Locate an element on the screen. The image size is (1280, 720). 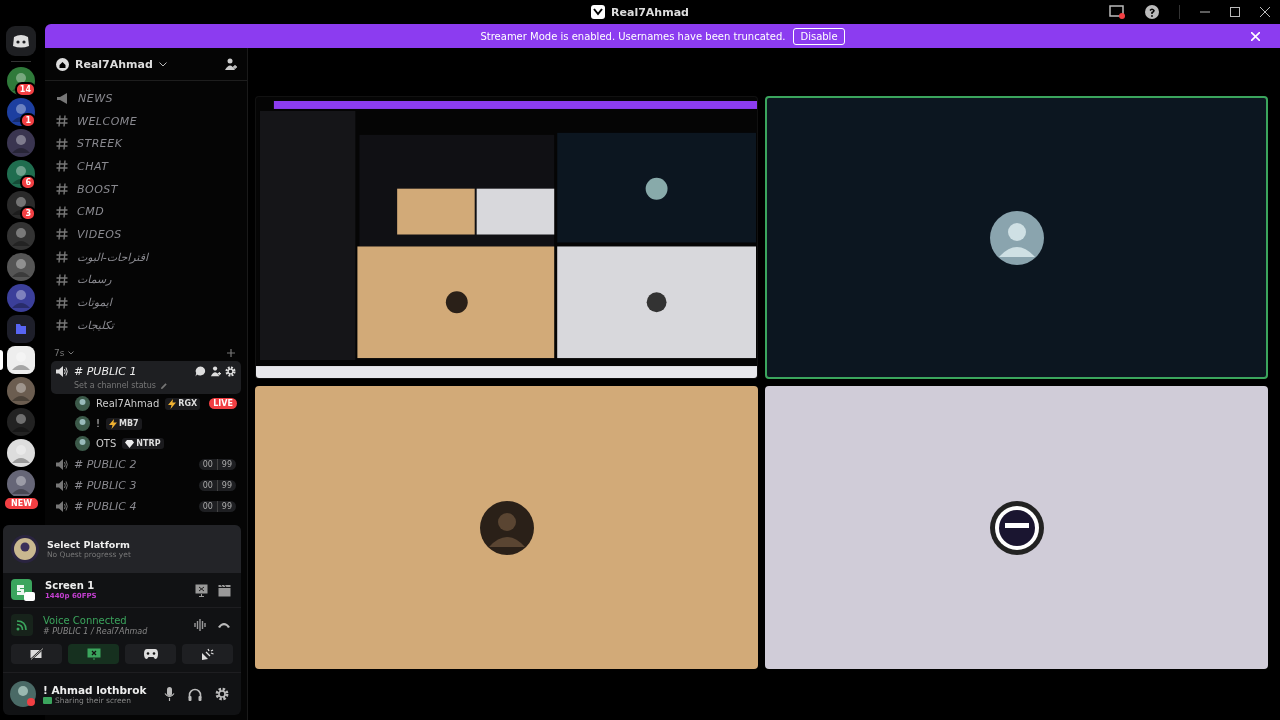
pencil-icon is located at coordinates (163, 385).